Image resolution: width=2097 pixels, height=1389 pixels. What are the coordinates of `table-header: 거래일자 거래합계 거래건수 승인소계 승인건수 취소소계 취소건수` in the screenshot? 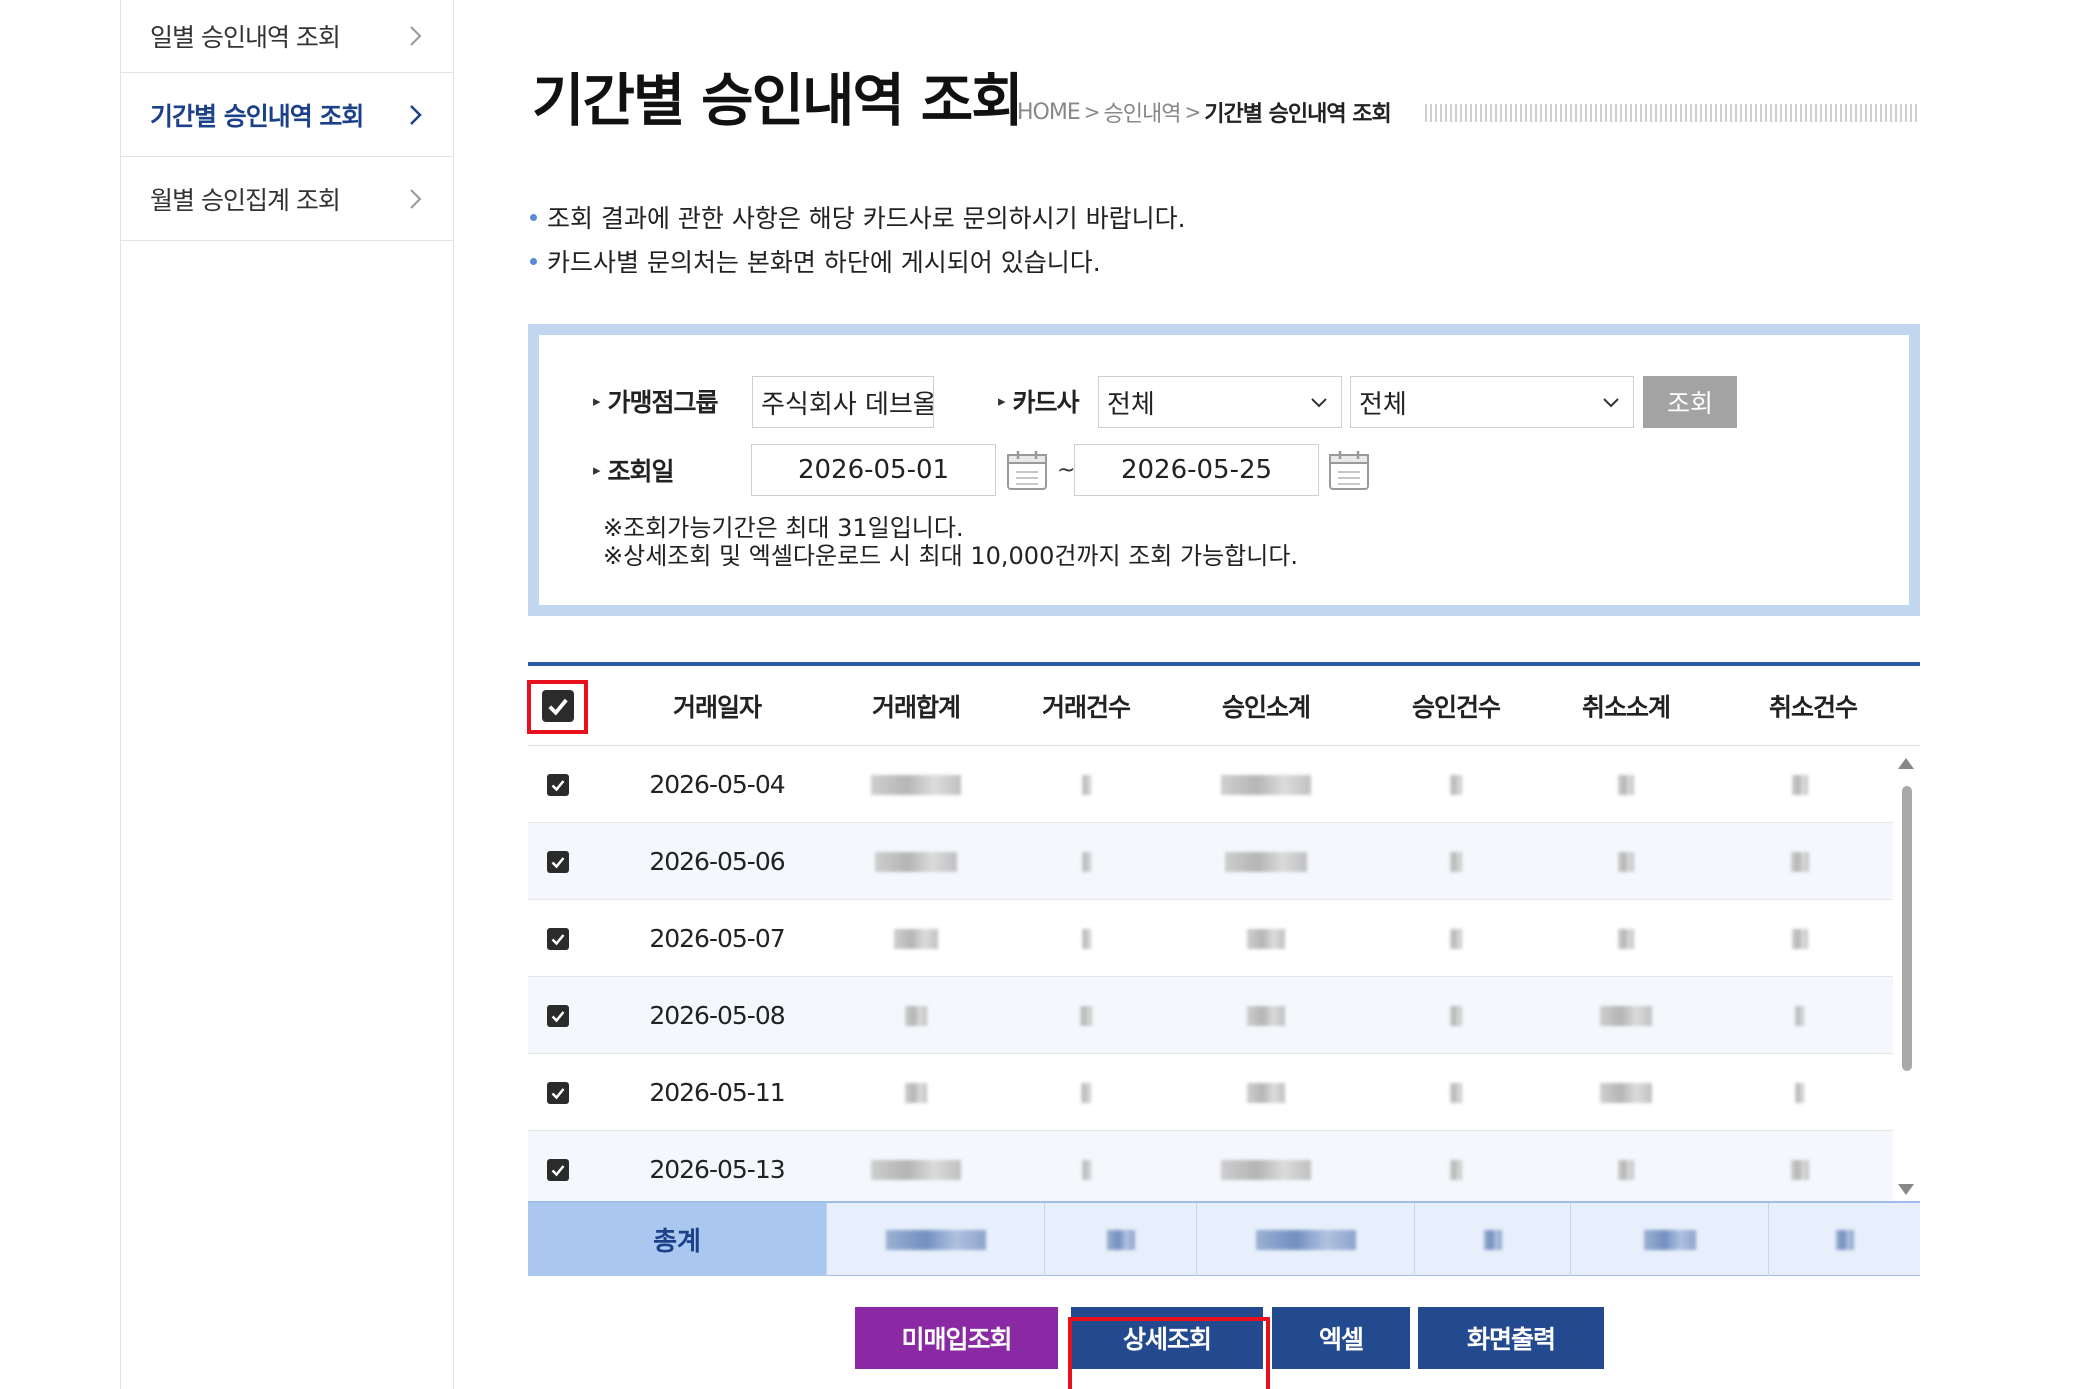 It's located at (1223, 706).